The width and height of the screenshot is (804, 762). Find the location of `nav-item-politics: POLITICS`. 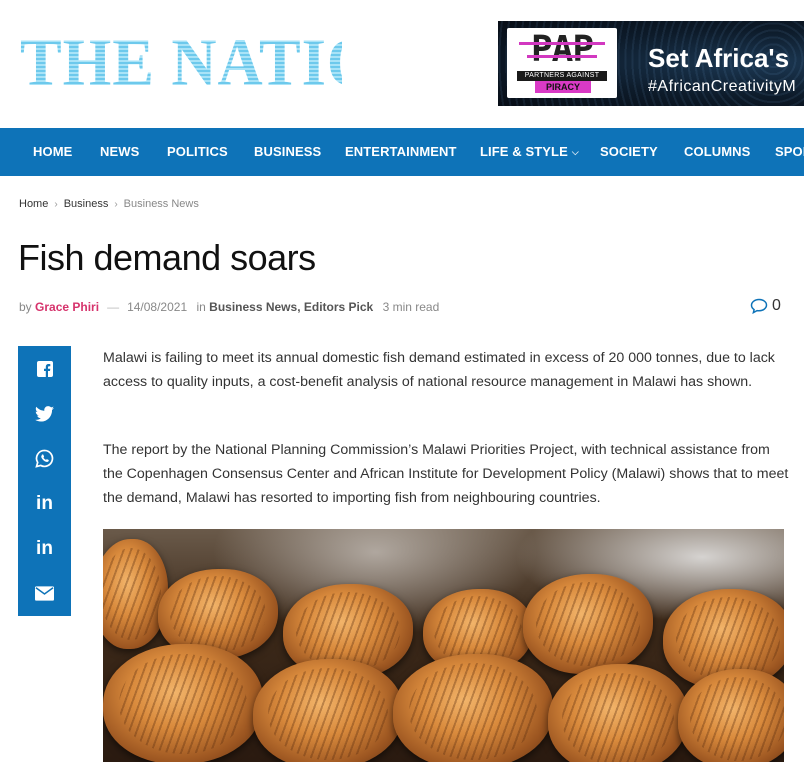

nav-item-politics: POLITICS is located at coordinates (197, 152).